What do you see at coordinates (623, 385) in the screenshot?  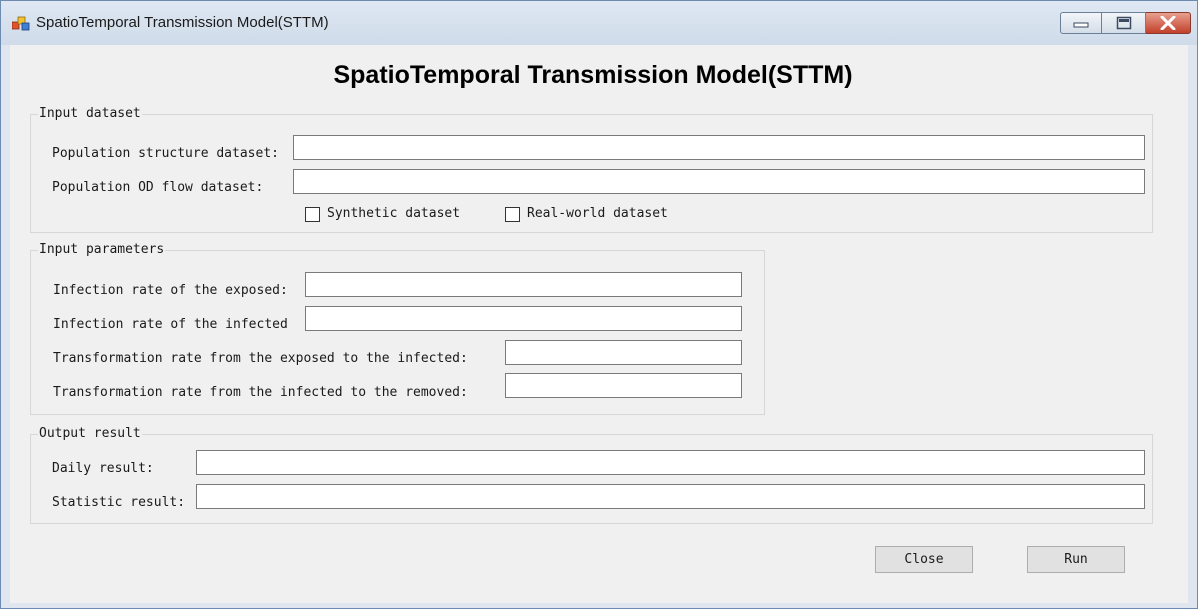 I see `transformation-infected-removed-input` at bounding box center [623, 385].